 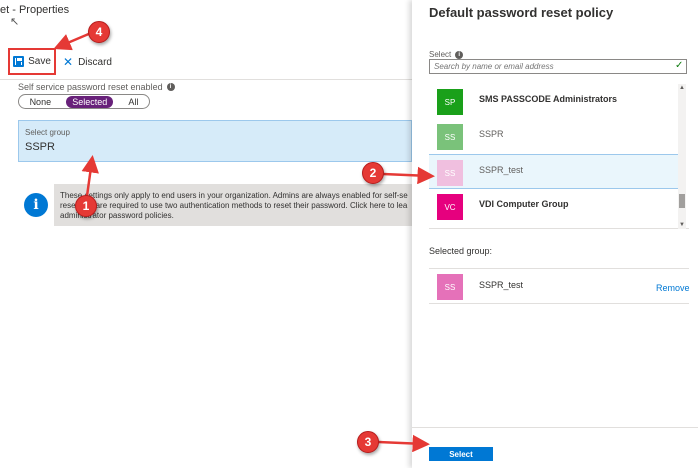 I want to click on group-avatar: SP, so click(x=450, y=102).